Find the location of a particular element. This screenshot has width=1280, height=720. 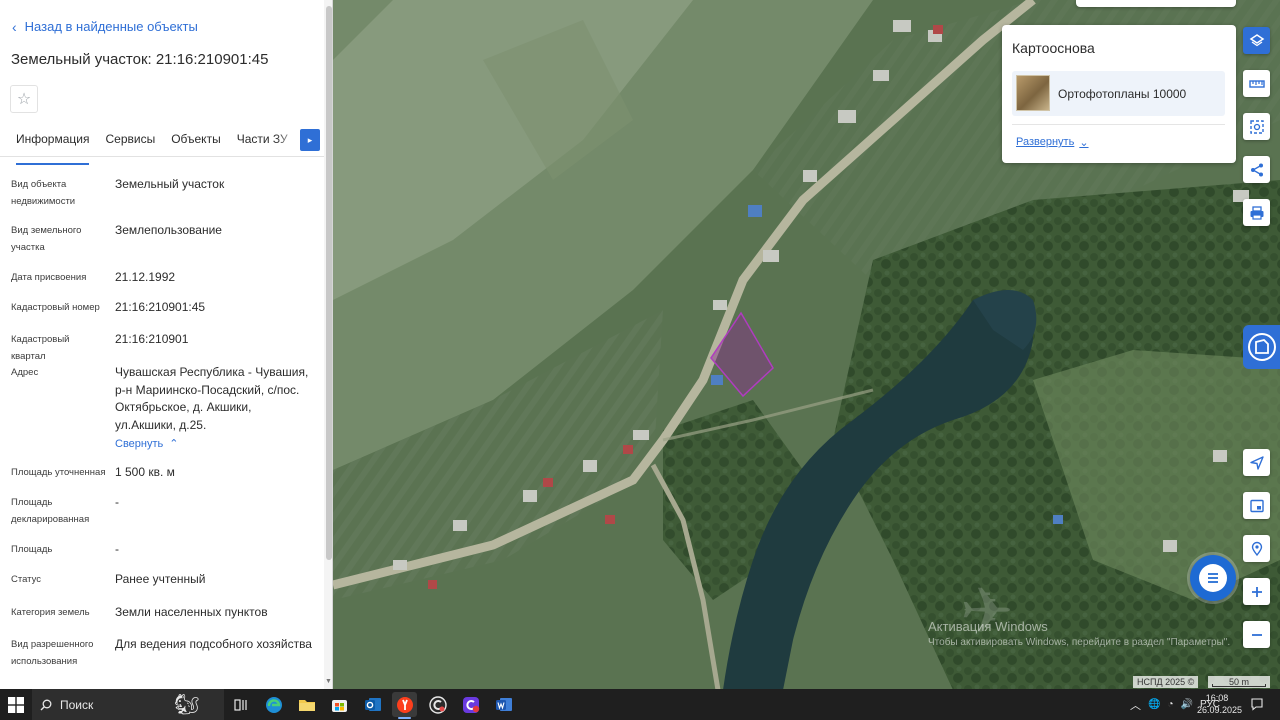

network-icon: 🌐 is located at coordinates (1154, 704).